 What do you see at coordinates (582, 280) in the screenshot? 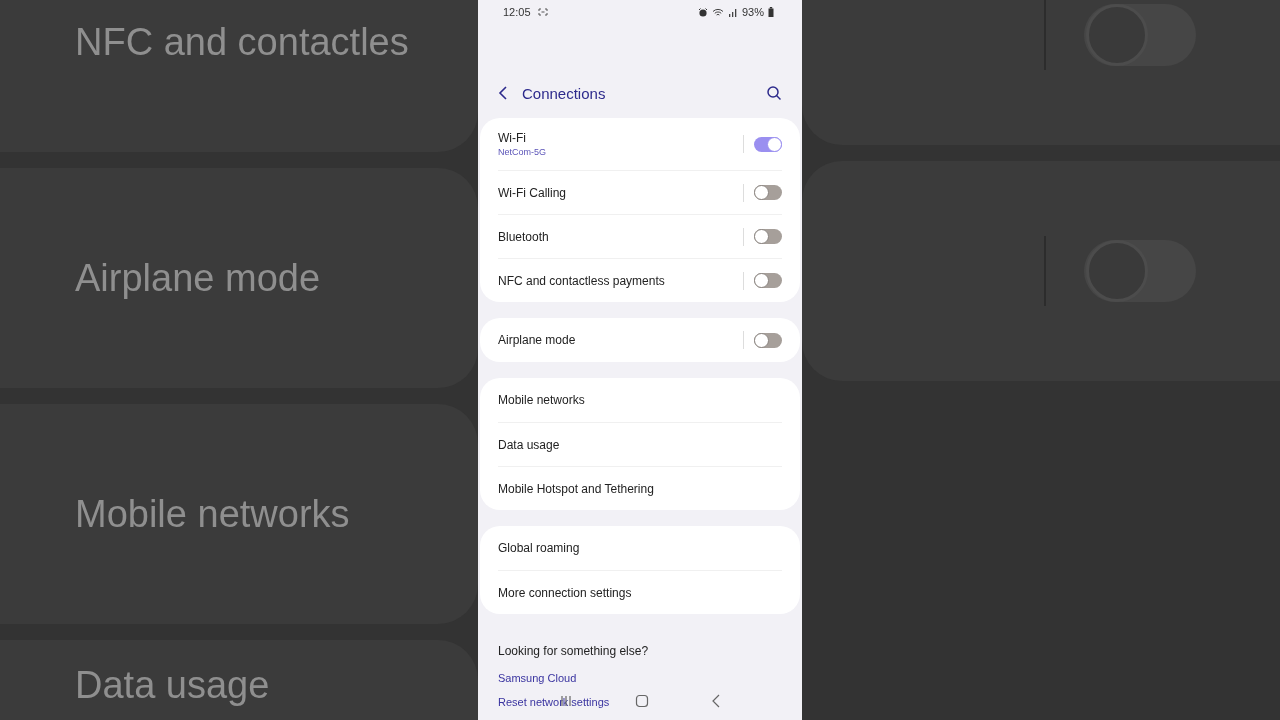
I see `row-label: NFC and contactless payments` at bounding box center [582, 280].